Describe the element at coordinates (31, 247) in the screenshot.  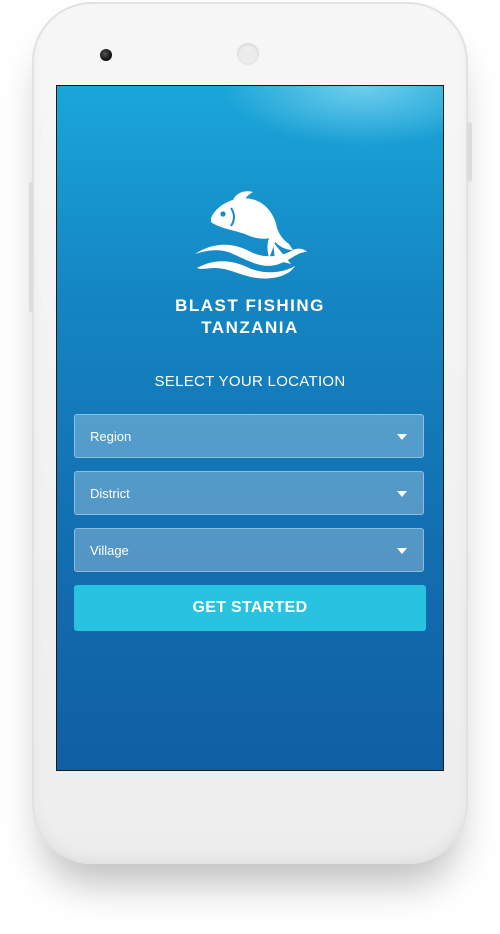
I see `volume-button` at that location.